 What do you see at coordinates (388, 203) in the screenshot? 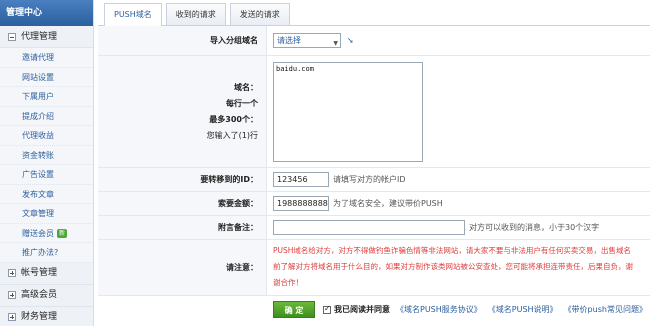
I see `amount-hint: 为了域名安全，建议带价PUSH` at bounding box center [388, 203].